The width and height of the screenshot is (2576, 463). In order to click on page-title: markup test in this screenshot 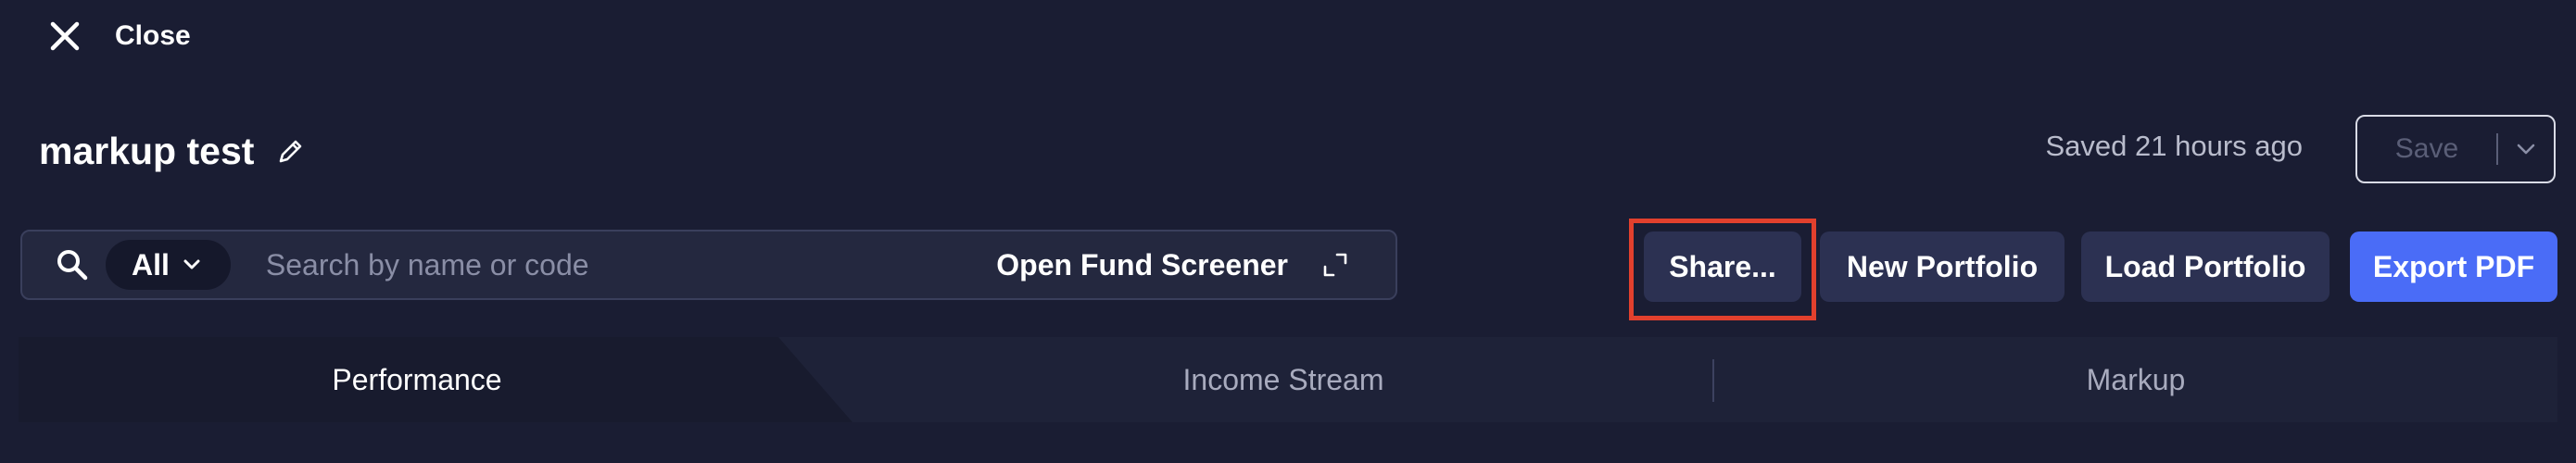, I will do `click(147, 150)`.